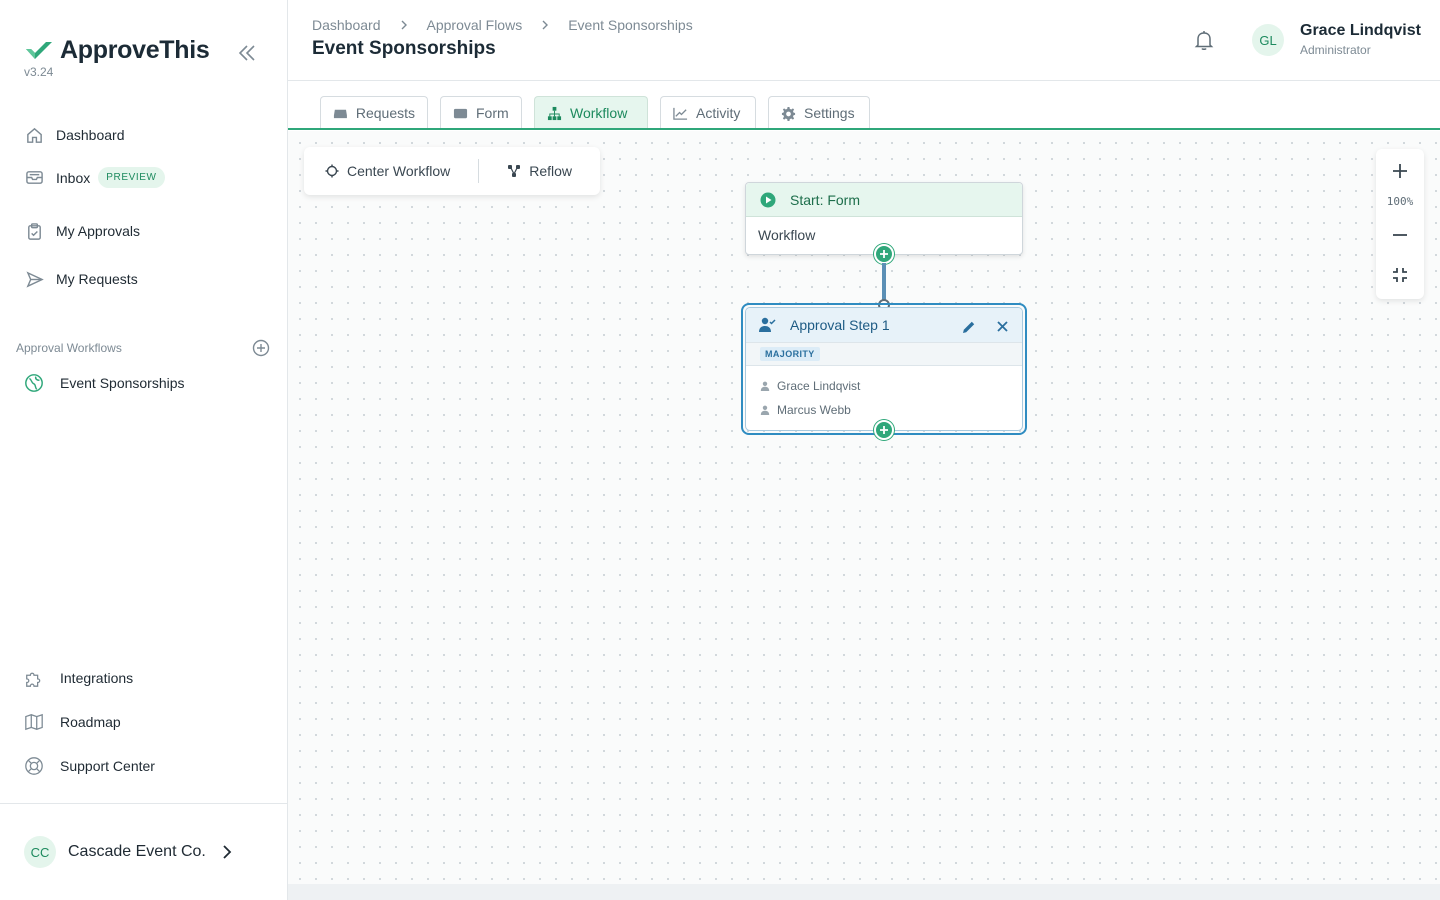 The height and width of the screenshot is (900, 1440). I want to click on zoom-controls: 100%, so click(1400, 224).